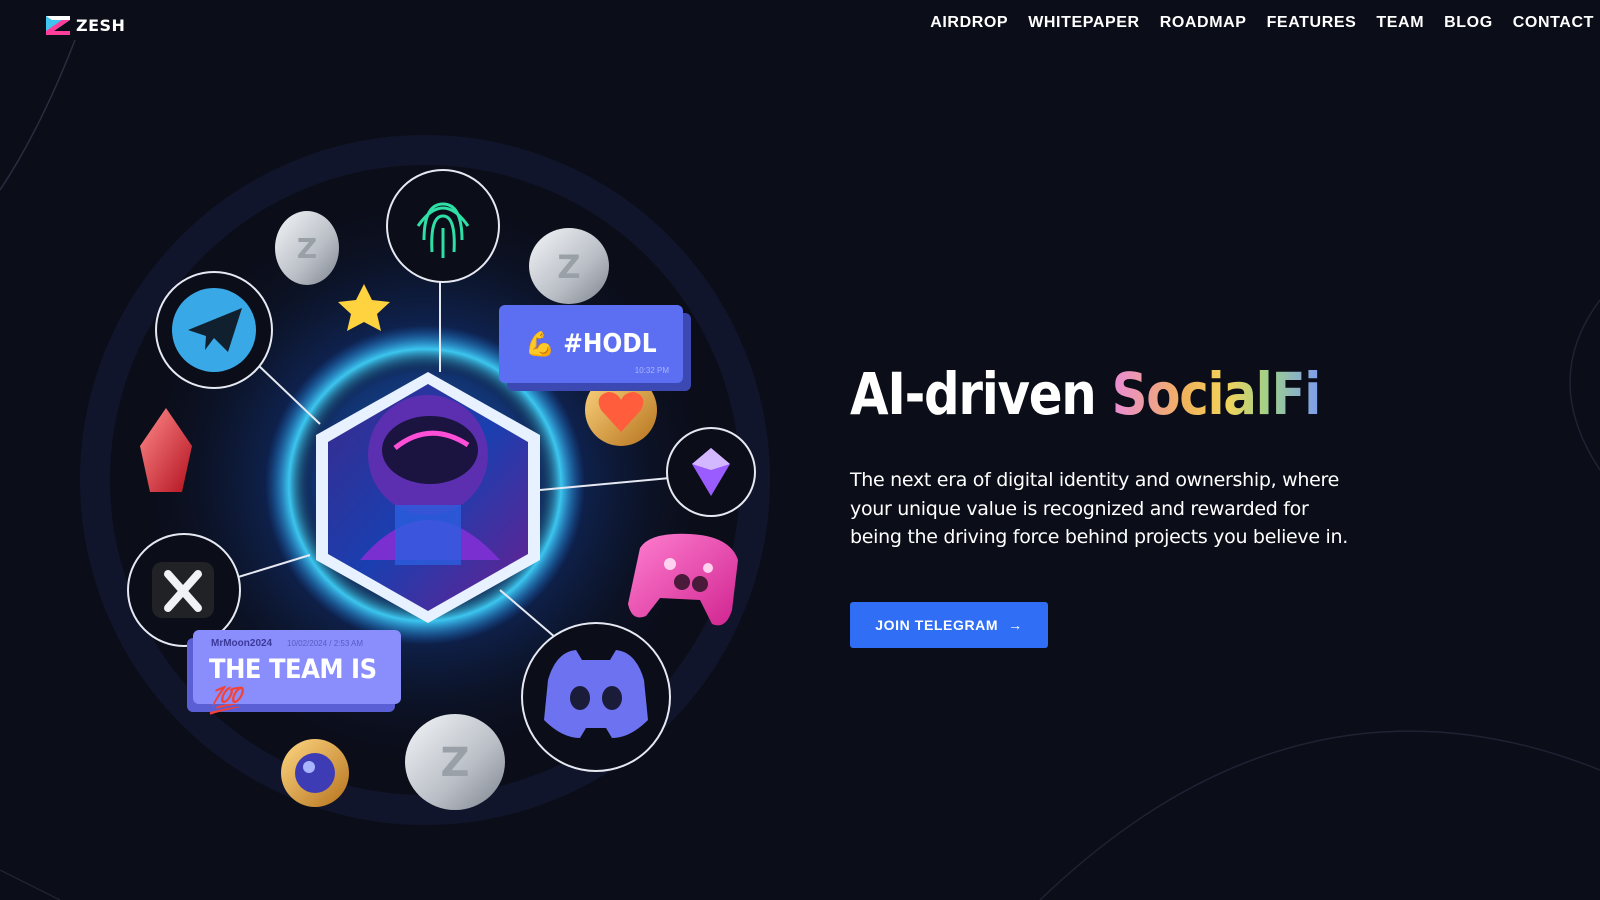 This screenshot has height=900, width=1600. I want to click on hodl-time: 10:32 PM, so click(651, 370).